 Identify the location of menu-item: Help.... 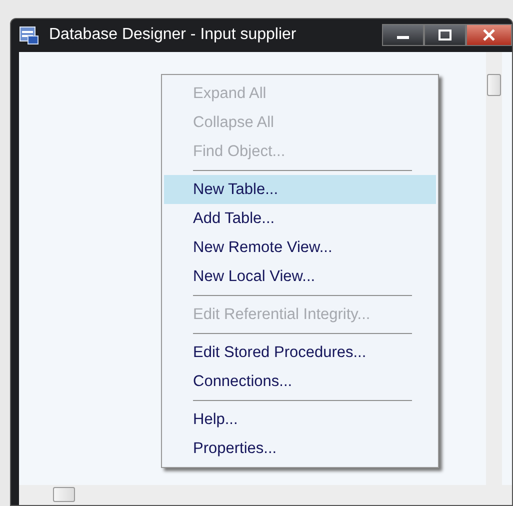
(300, 419).